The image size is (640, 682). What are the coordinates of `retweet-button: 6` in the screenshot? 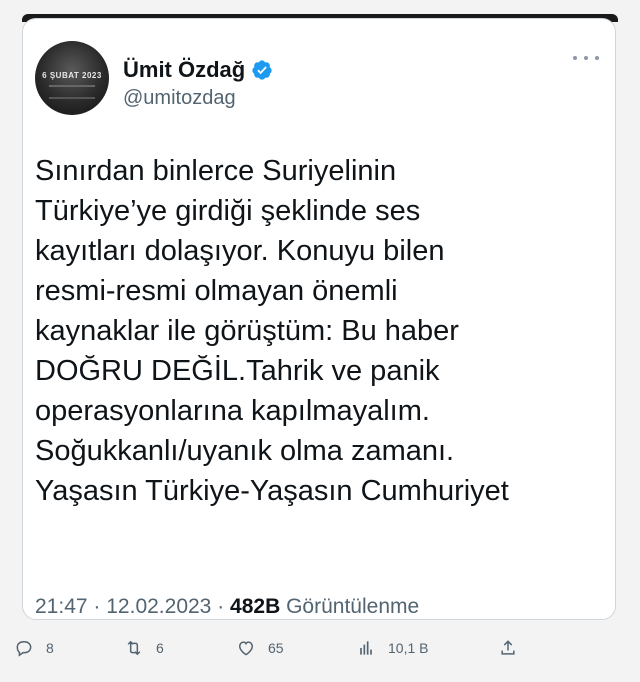 It's located at (144, 648).